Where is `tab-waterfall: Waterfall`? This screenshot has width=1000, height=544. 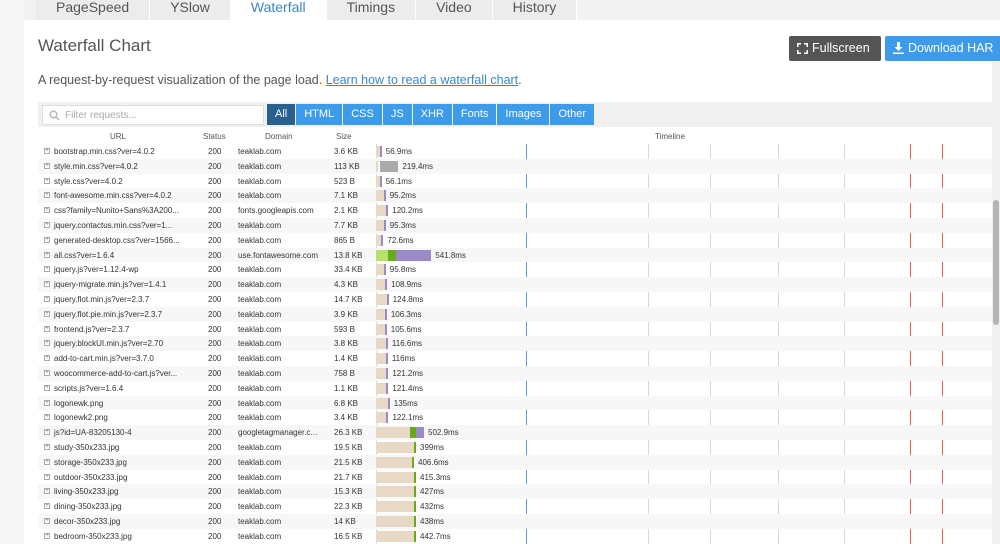
tab-waterfall: Waterfall is located at coordinates (278, 10).